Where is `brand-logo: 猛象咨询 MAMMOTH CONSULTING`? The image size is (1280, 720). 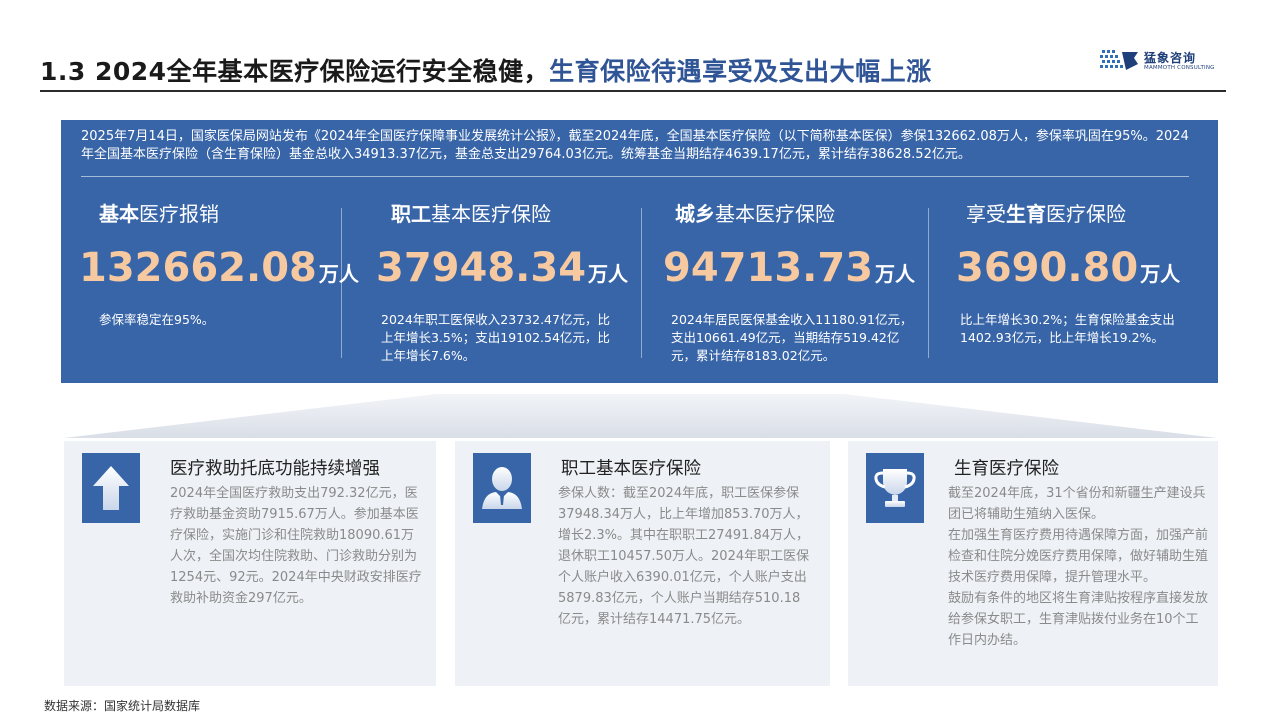 brand-logo: 猛象咨询 MAMMOTH CONSULTING is located at coordinates (1166, 60).